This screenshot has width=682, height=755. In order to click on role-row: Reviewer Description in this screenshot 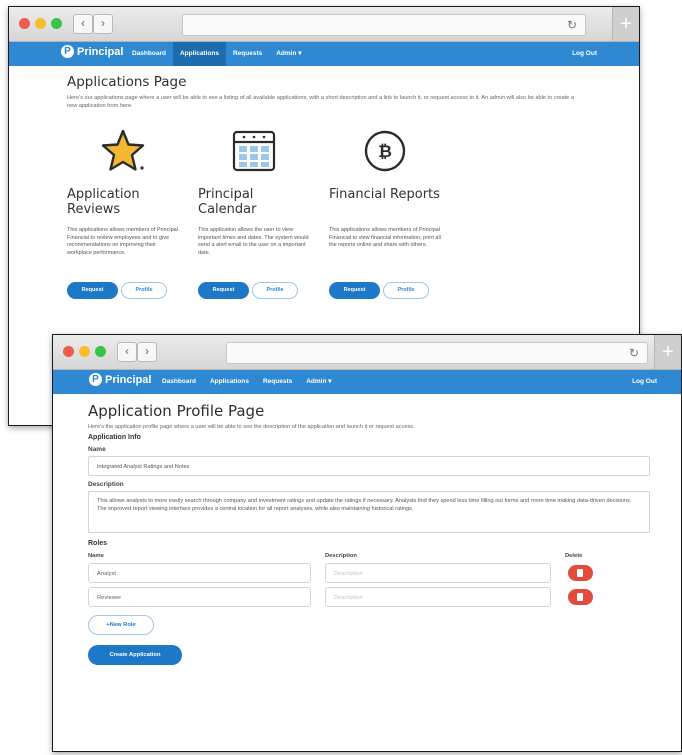, I will do `click(384, 597)`.